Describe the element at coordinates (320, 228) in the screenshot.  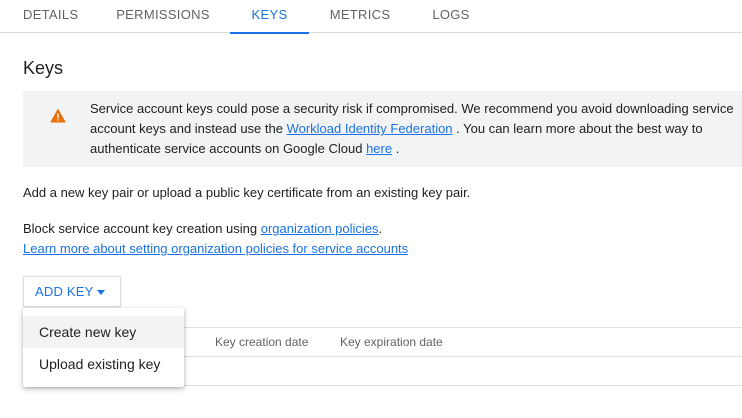
I see `organization-policies-link: organization policies` at that location.